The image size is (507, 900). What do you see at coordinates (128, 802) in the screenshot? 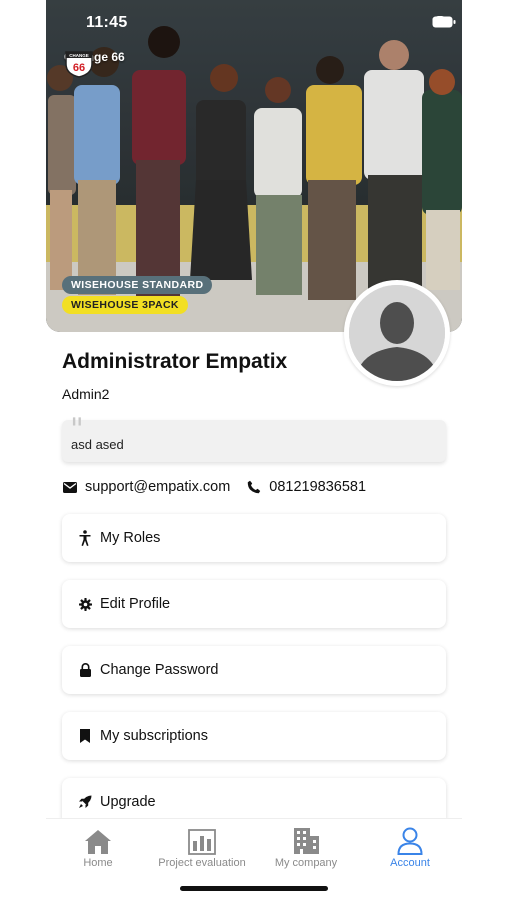
I see `upgrade-label: Upgrade` at bounding box center [128, 802].